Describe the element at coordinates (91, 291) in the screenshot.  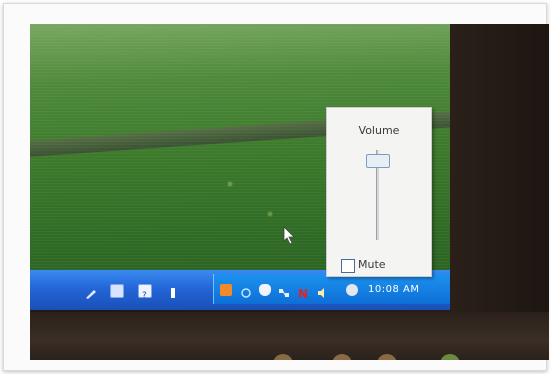
I see `pen-icon` at that location.